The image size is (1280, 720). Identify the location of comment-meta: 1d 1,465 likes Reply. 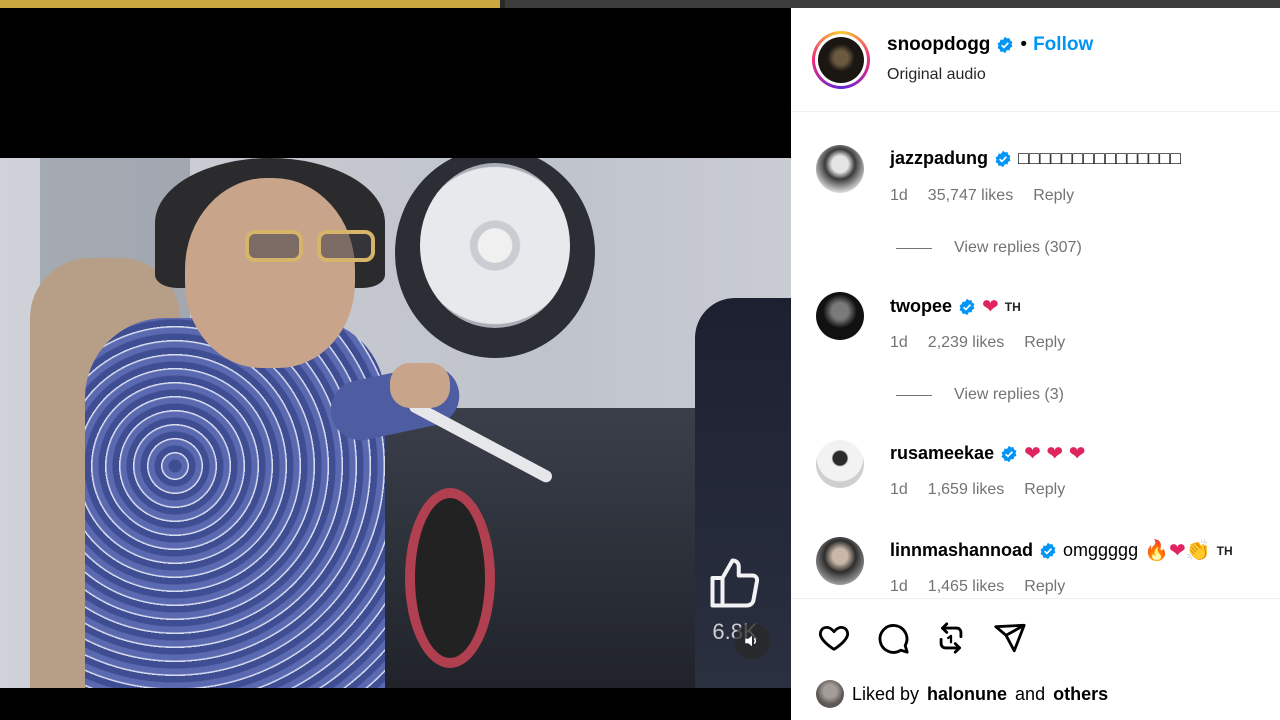
(977, 587).